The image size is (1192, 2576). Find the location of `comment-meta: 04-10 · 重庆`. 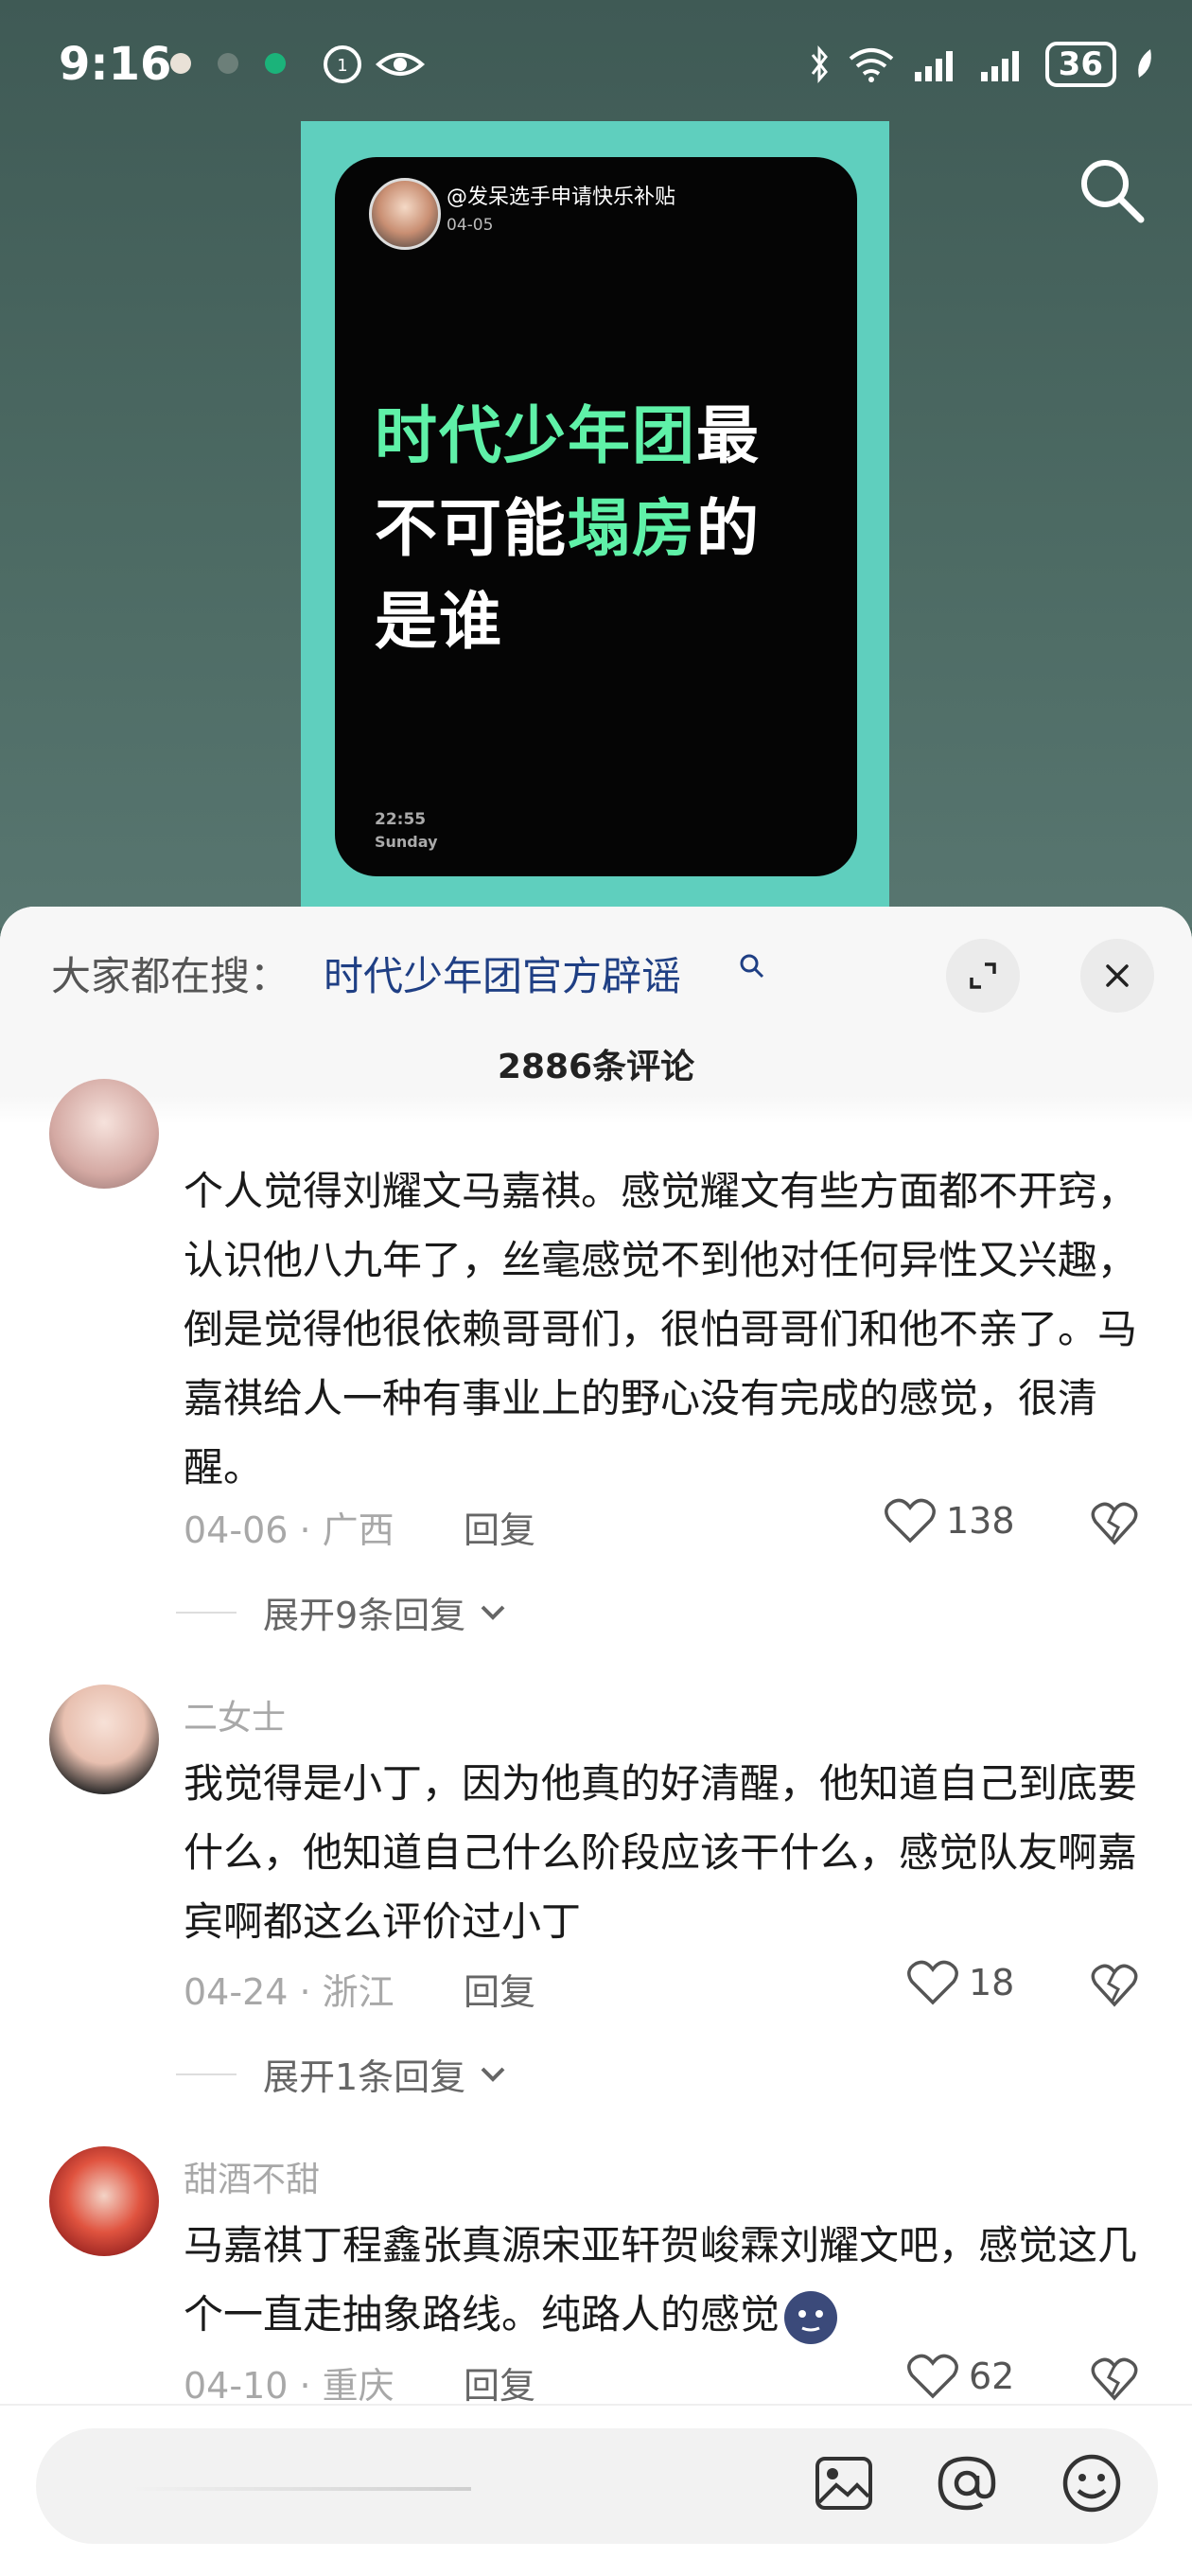

comment-meta: 04-10 · 重庆 is located at coordinates (289, 2386).